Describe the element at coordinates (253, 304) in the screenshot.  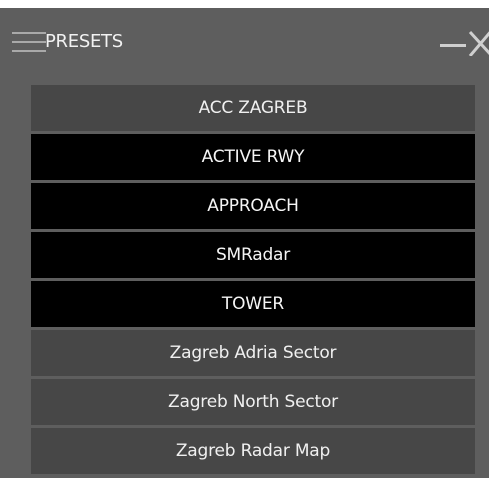
I see `preset-button-tower: TOWER` at that location.